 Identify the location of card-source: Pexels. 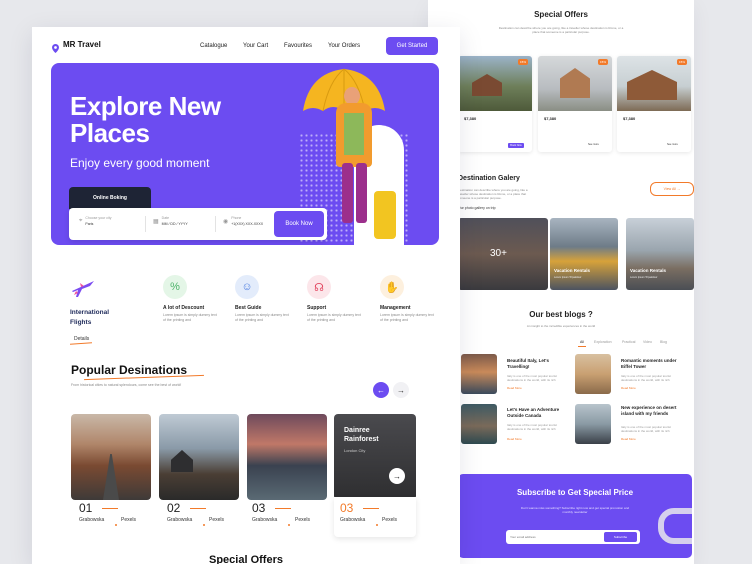
(303, 520).